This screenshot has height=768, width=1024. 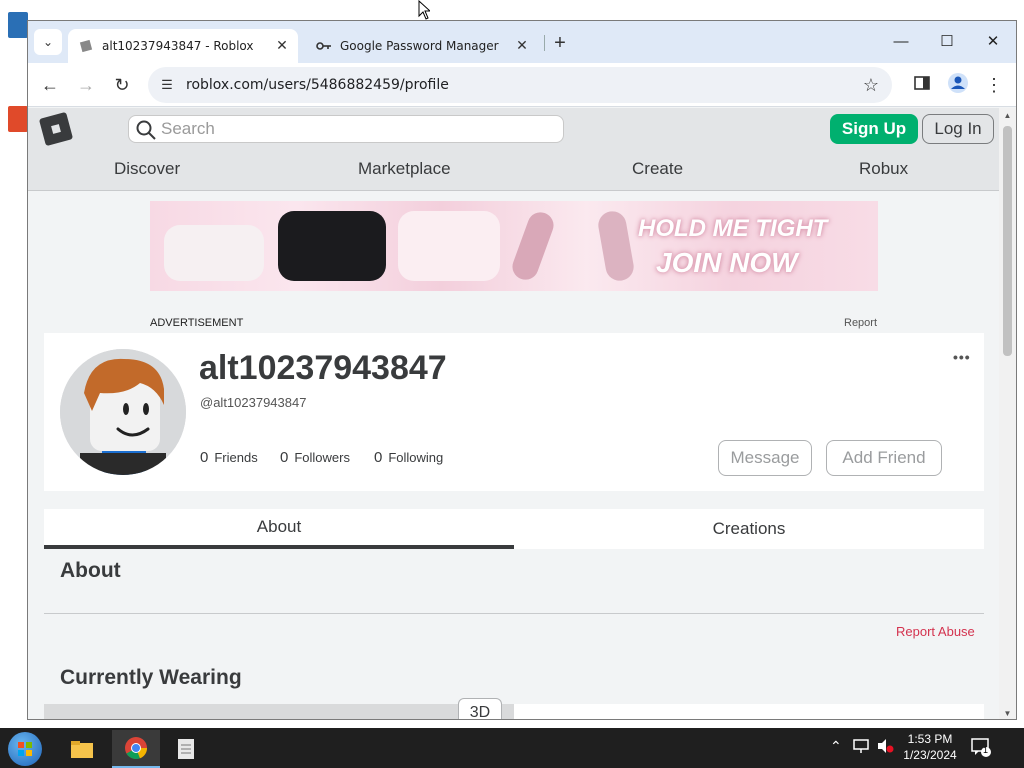 What do you see at coordinates (279, 529) in the screenshot?
I see `tab-about: About` at bounding box center [279, 529].